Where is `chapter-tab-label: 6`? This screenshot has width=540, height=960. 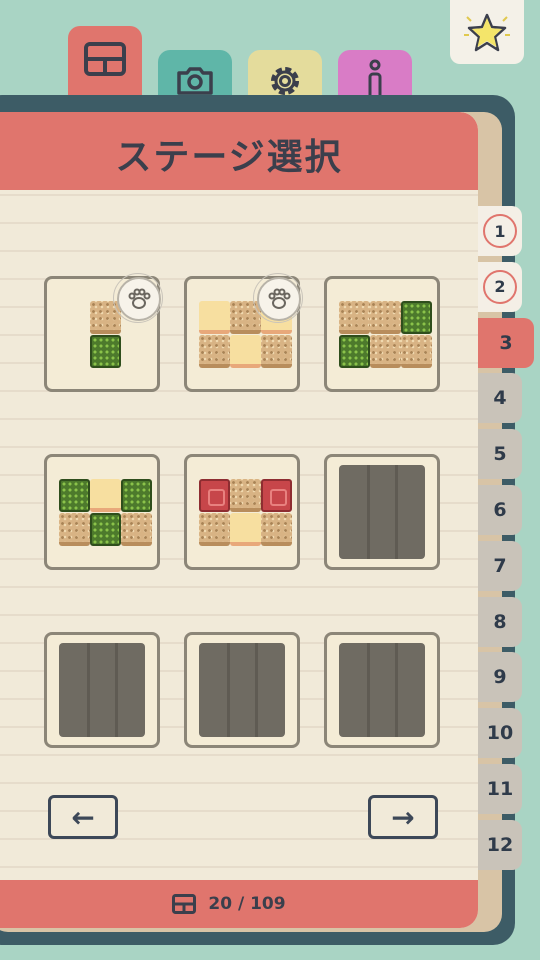
chapter-tab-label: 6 is located at coordinates (500, 510).